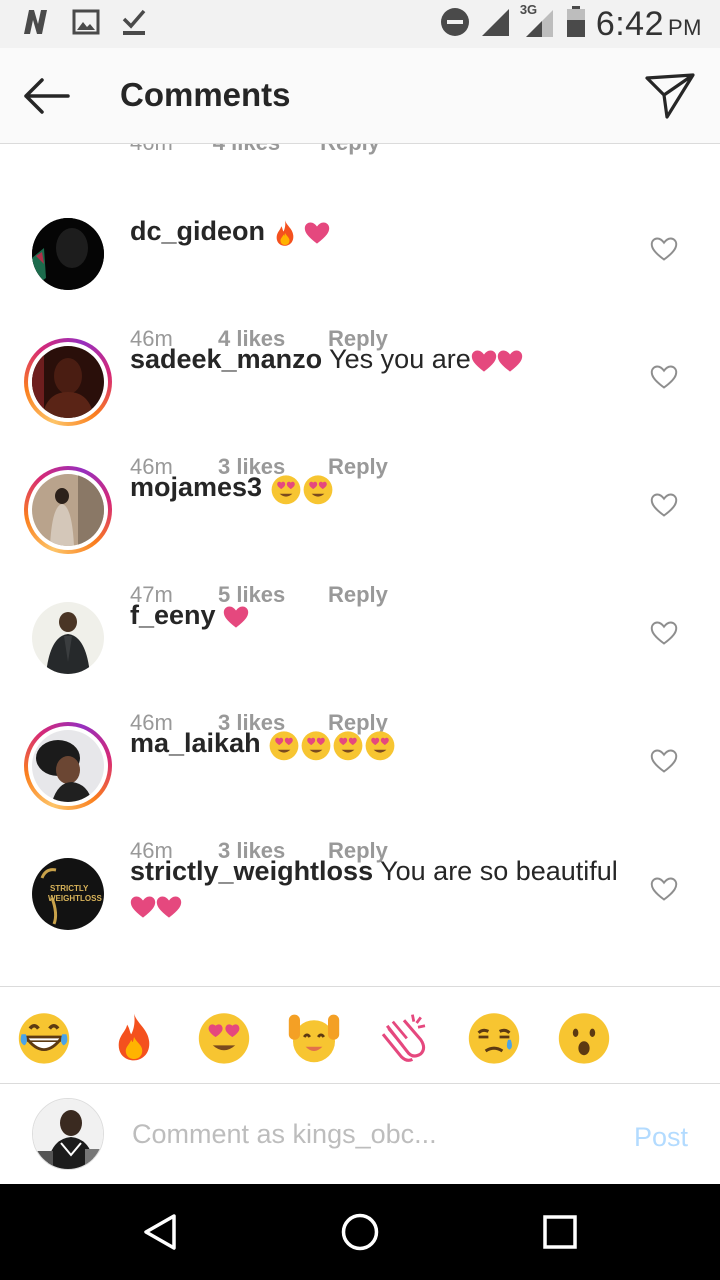 This screenshot has height=1280, width=720. Describe the element at coordinates (69, 888) in the screenshot. I see `avatar-logo-text: STRICTLY` at that location.